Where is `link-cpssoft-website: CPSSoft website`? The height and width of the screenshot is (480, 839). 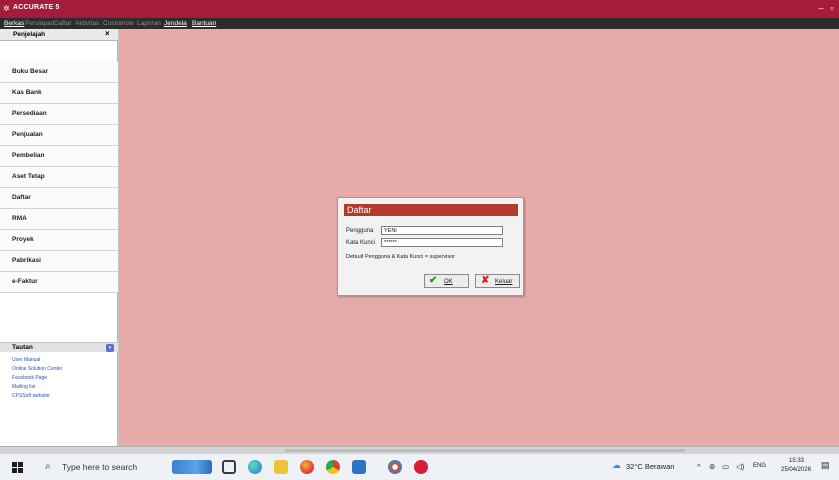
link-cpssoft-website: CPSSoft website is located at coordinates (31, 396).